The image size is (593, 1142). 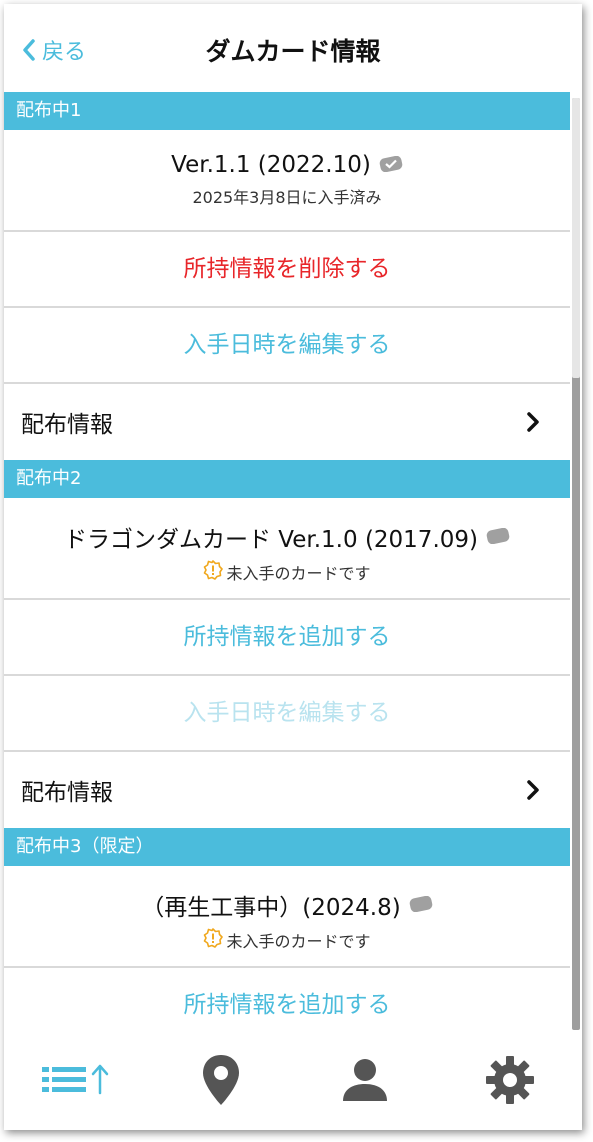 What do you see at coordinates (287, 847) in the screenshot?
I see `section-header: 配布中3（限定）` at bounding box center [287, 847].